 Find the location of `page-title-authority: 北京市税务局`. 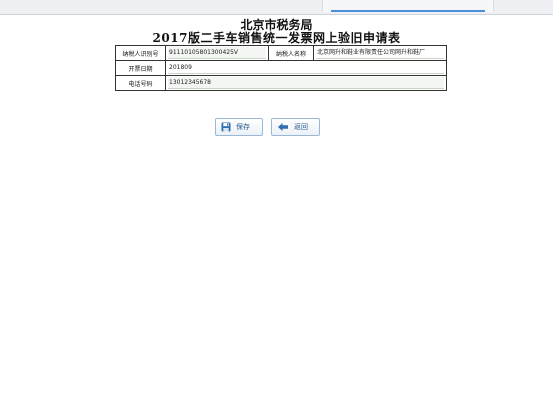

page-title-authority: 北京市税务局 is located at coordinates (276, 25).